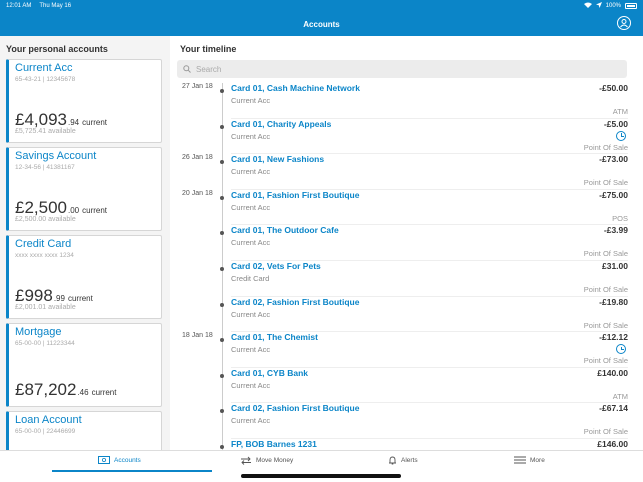  I want to click on account-name: Current Acc, so click(44, 68).